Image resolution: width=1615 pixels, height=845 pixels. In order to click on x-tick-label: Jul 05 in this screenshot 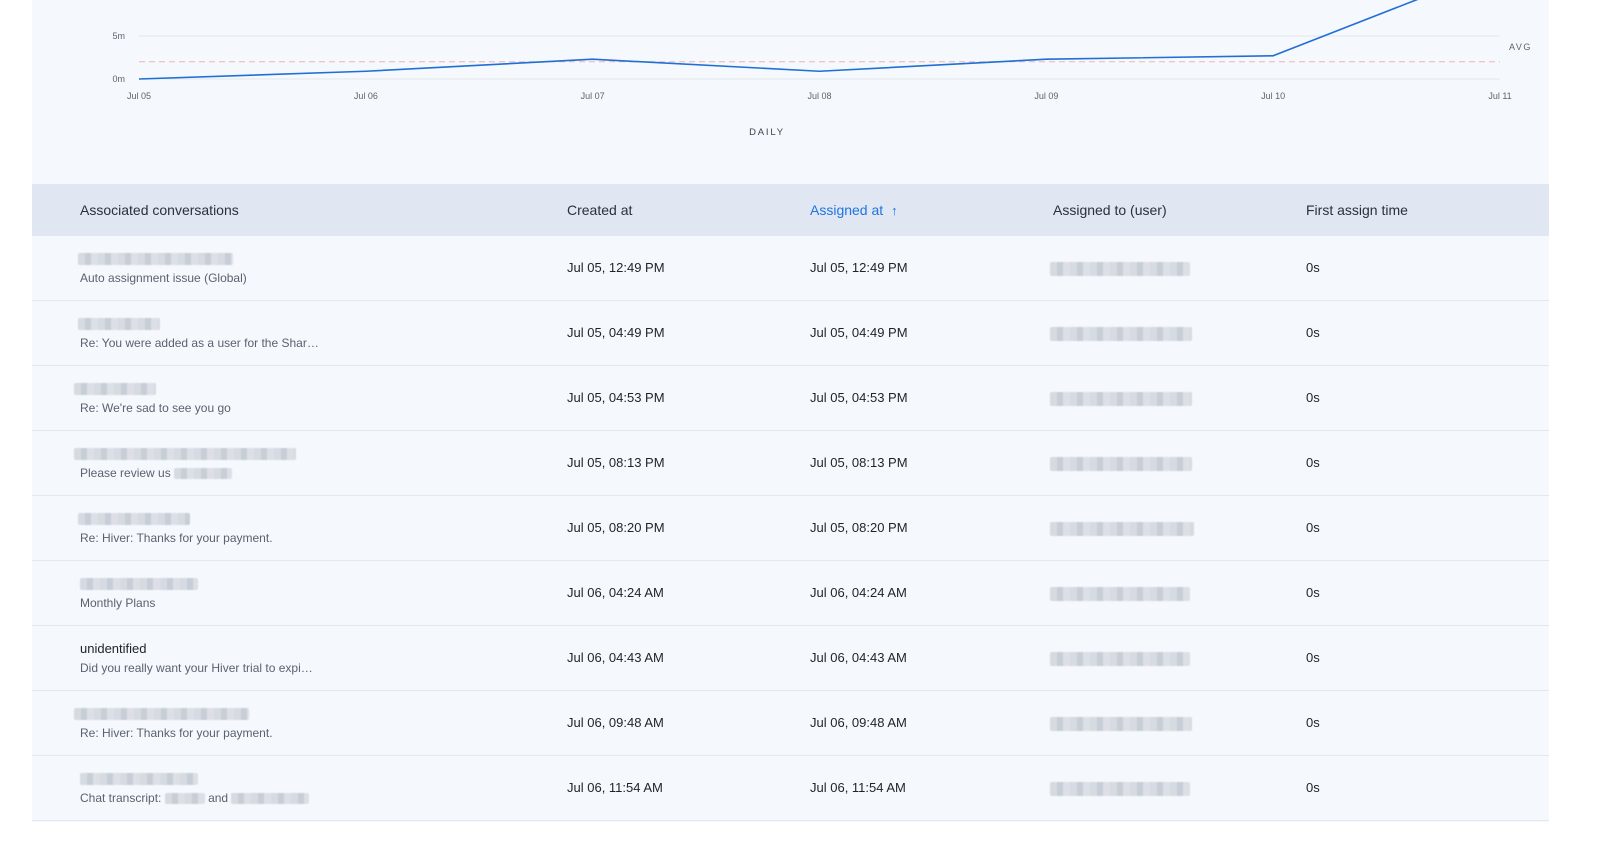, I will do `click(139, 96)`.